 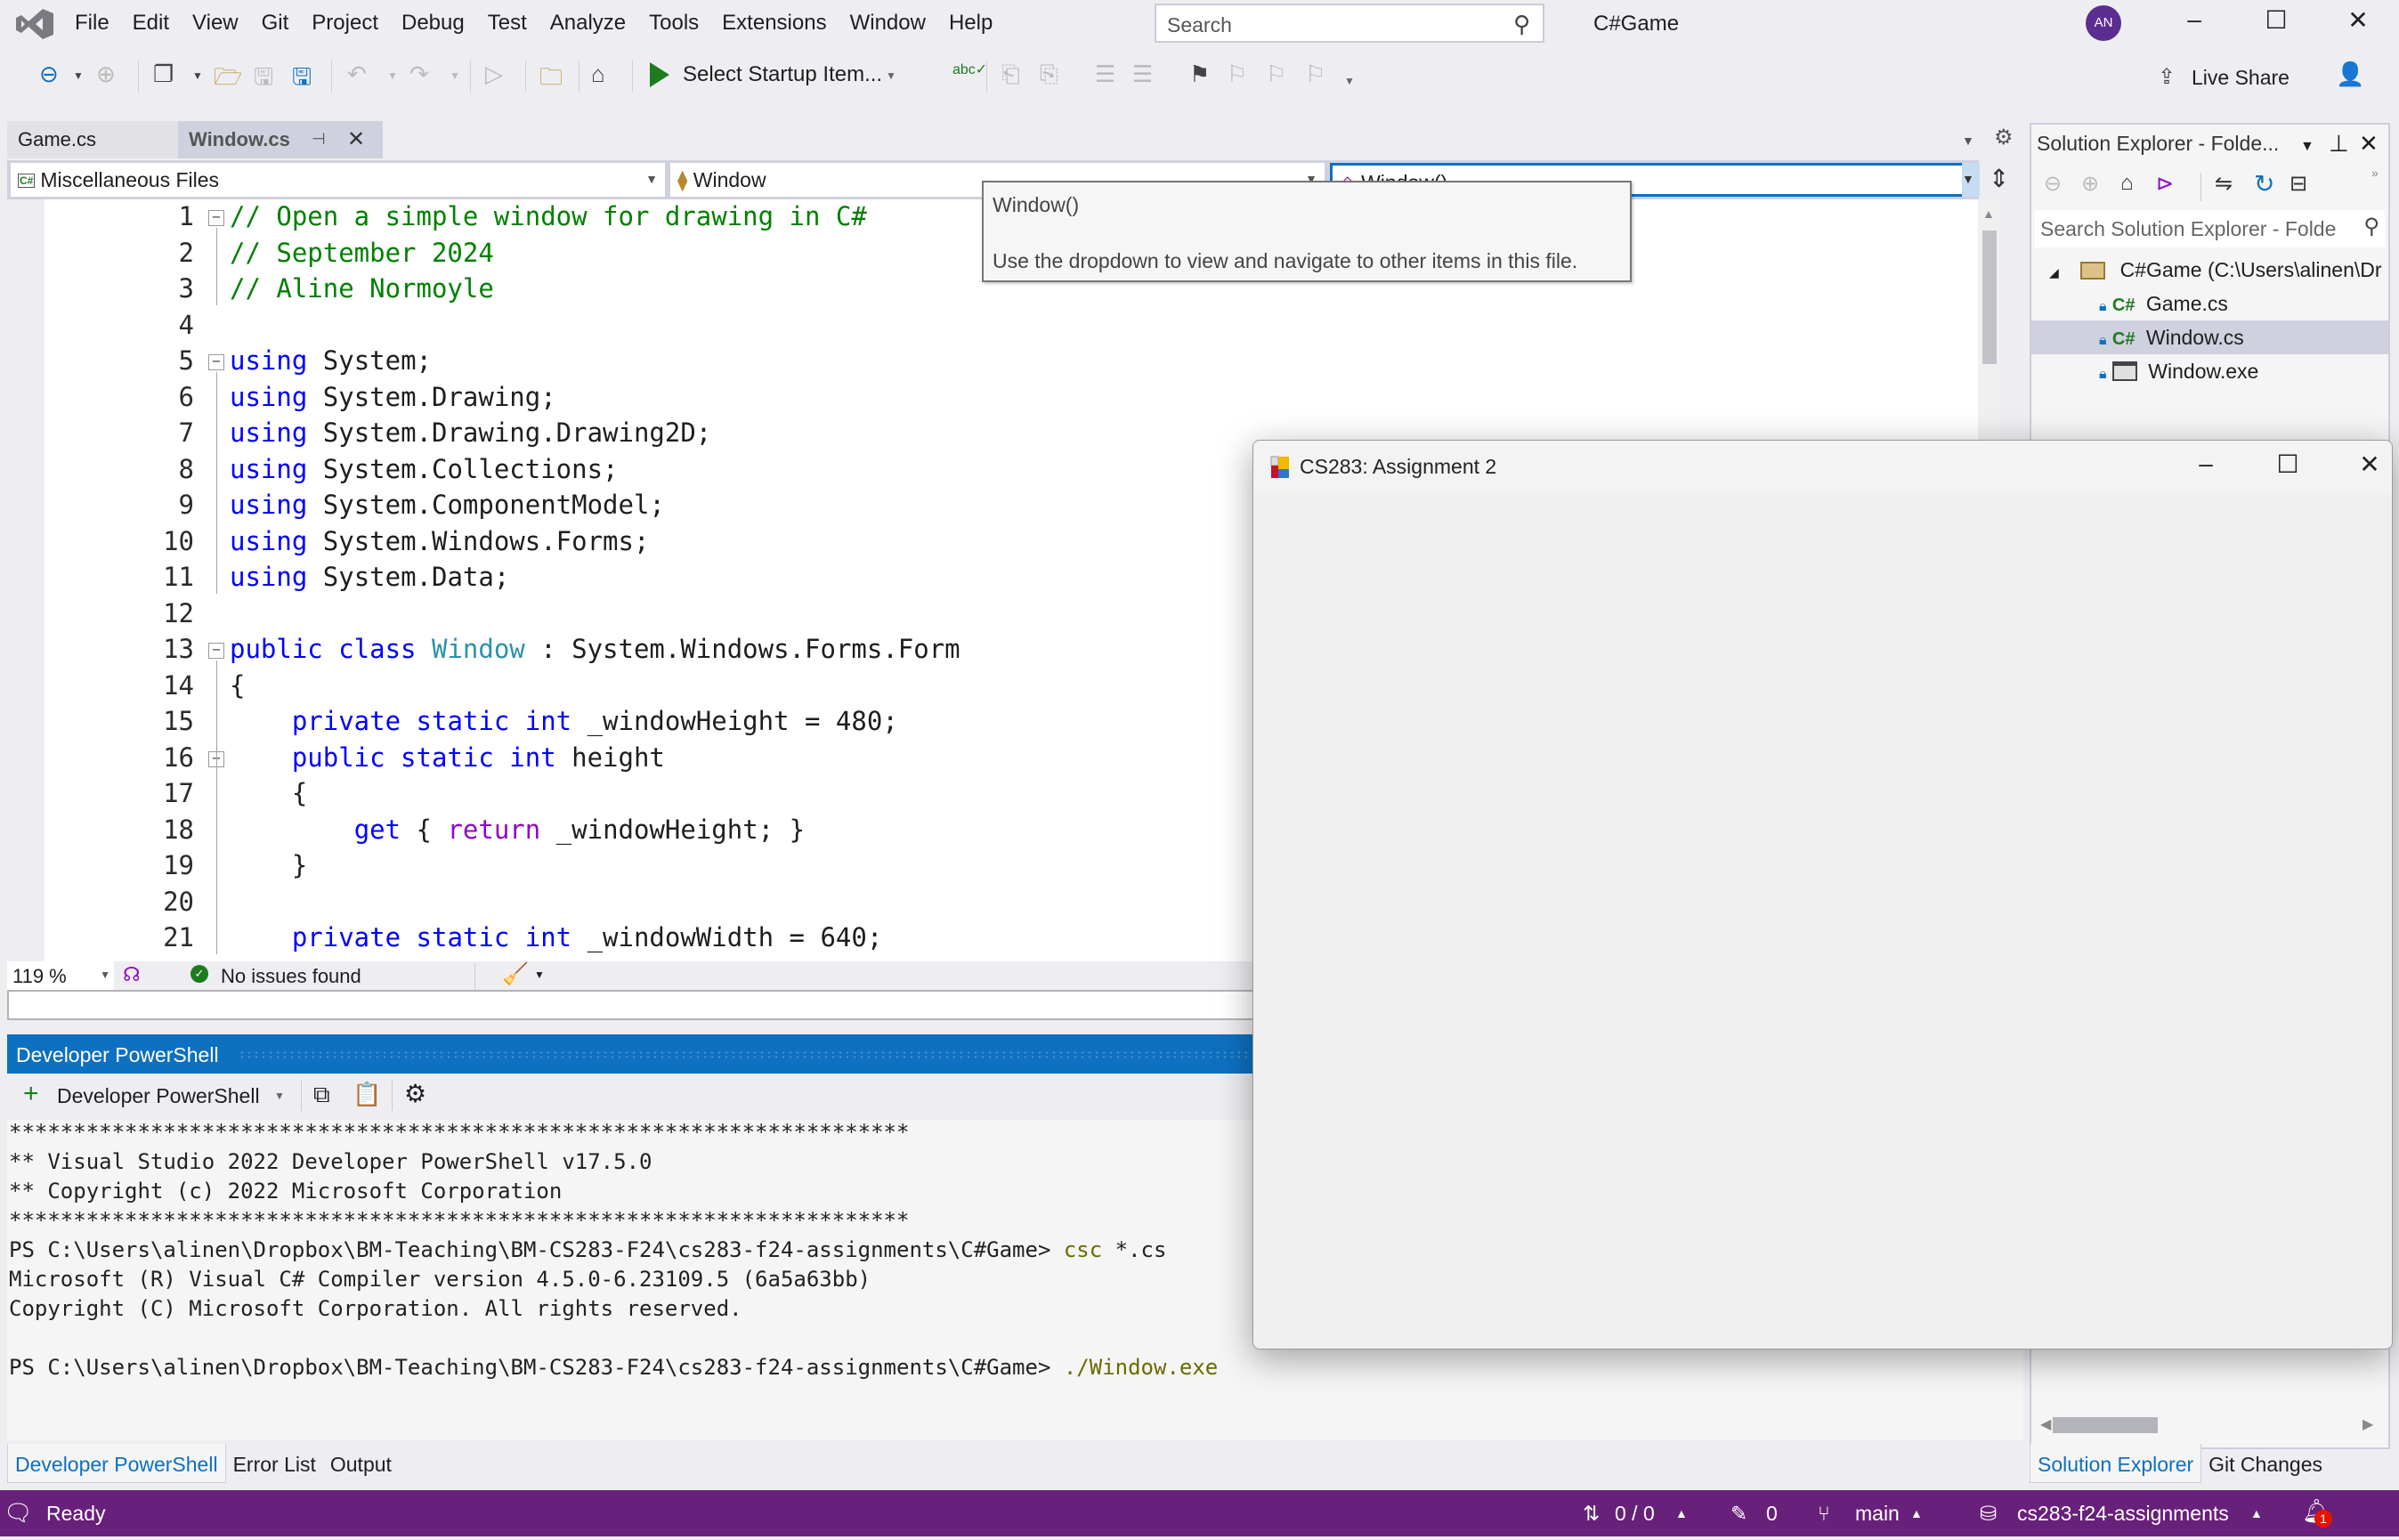 What do you see at coordinates (598, 74) in the screenshot?
I see `browser-home-icon: ⌂` at bounding box center [598, 74].